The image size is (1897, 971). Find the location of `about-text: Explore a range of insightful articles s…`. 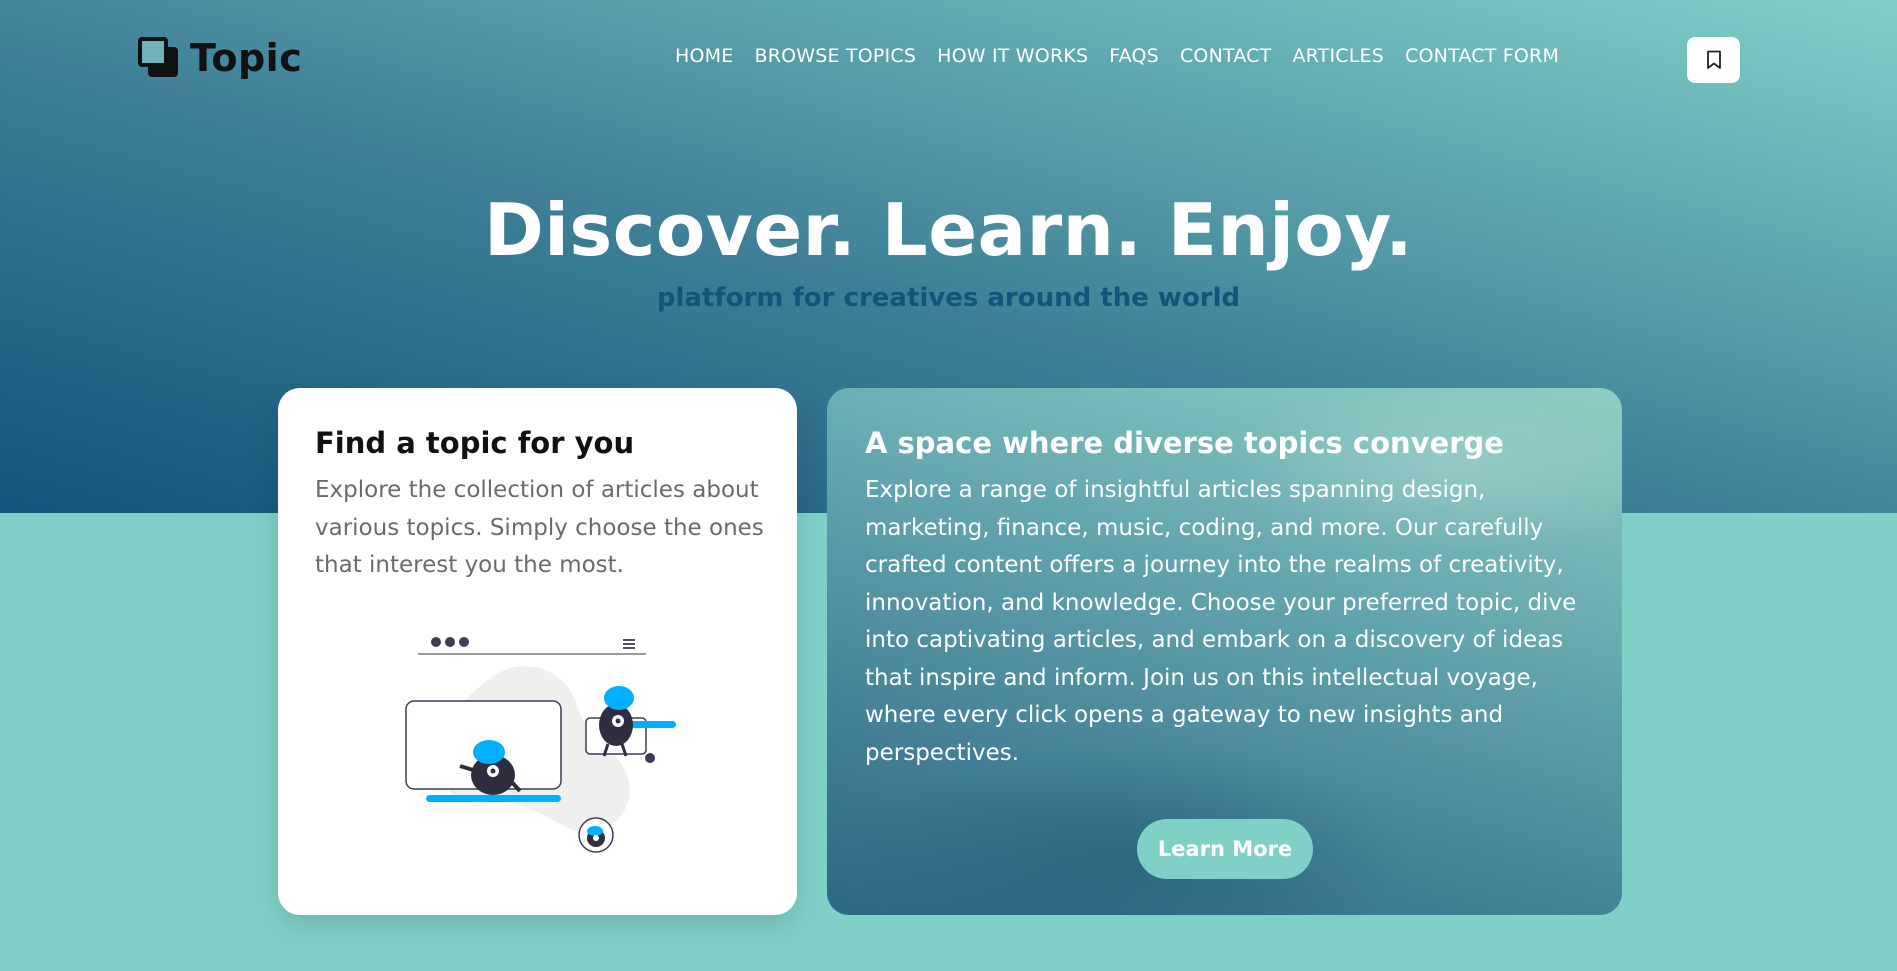

about-text: Explore a range of insightful articles s… is located at coordinates (1221, 621).